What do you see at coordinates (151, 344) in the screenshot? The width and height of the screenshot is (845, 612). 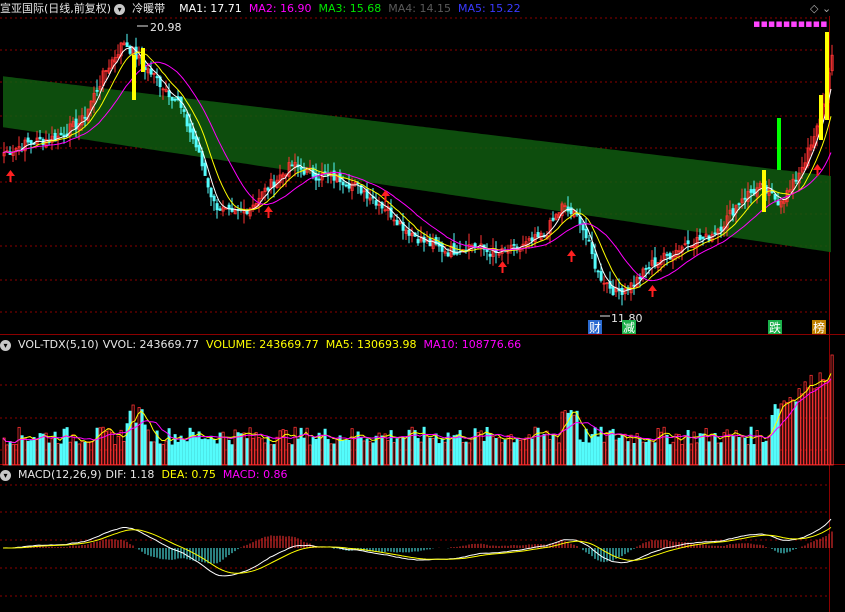 I see `vvol-label: VVOL: 243669.77` at bounding box center [151, 344].